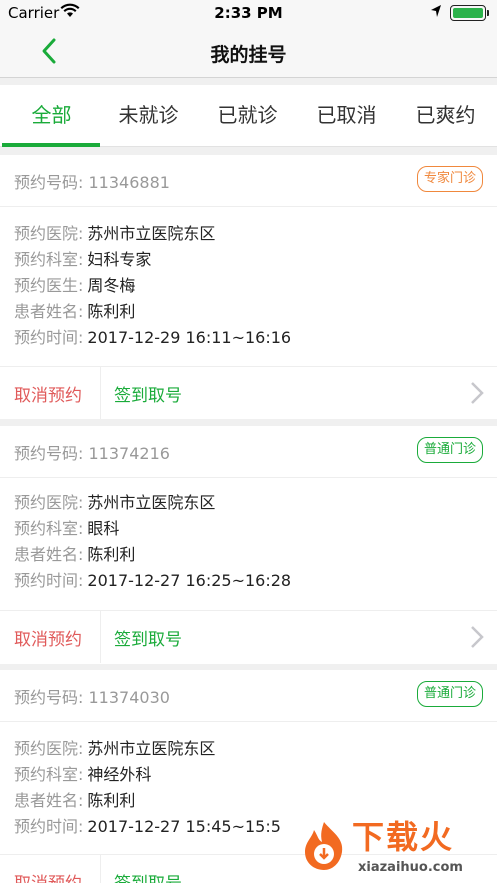  What do you see at coordinates (436, 11) in the screenshot?
I see `location-arrow-icon` at bounding box center [436, 11].